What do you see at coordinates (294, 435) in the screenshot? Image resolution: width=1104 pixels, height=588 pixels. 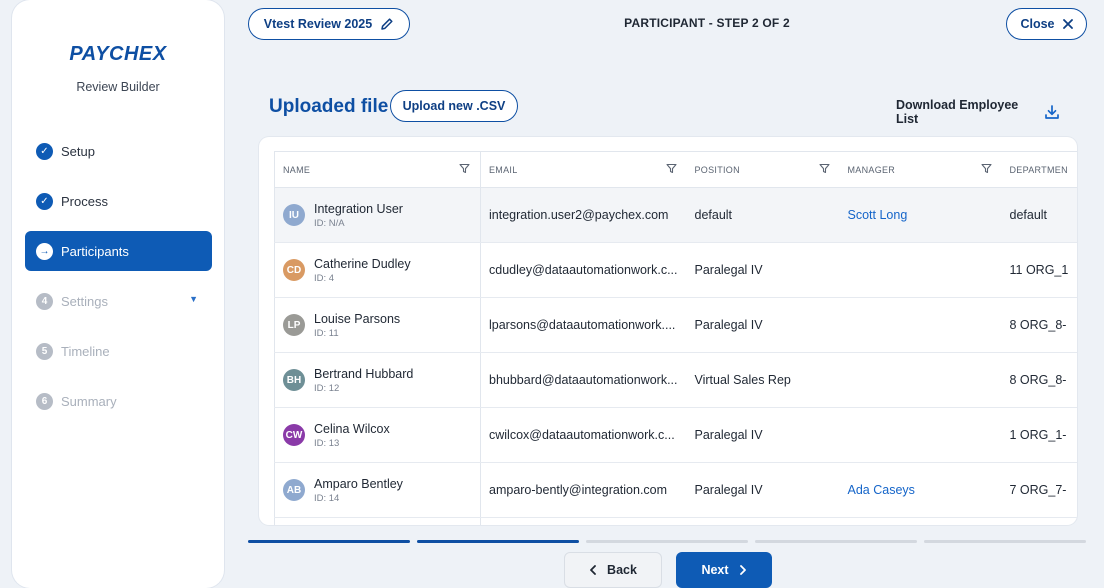 I see `avatar: CW` at bounding box center [294, 435].